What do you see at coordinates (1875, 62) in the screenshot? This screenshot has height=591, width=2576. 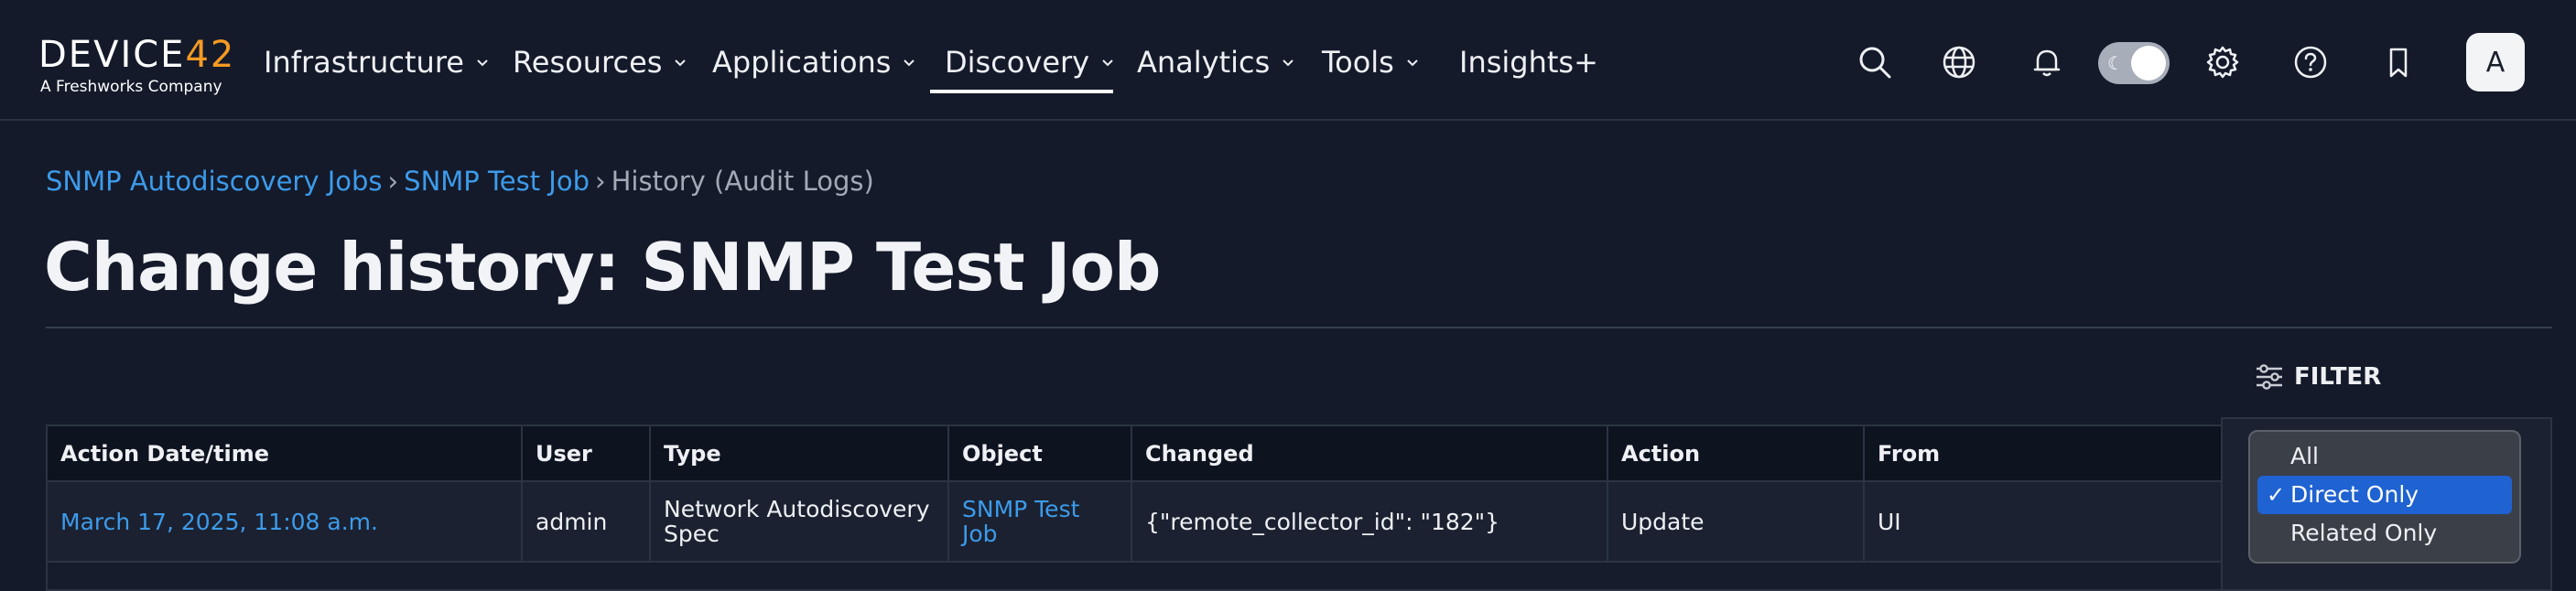 I see `search-icon` at bounding box center [1875, 62].